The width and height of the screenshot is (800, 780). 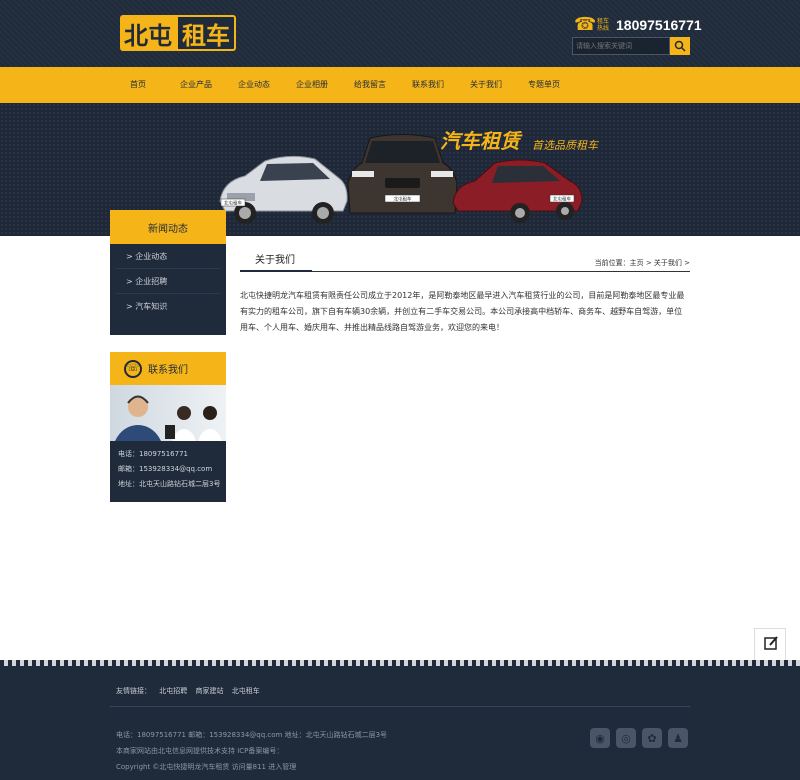 What do you see at coordinates (400, 706) in the screenshot?
I see `footer-divider` at bounding box center [400, 706].